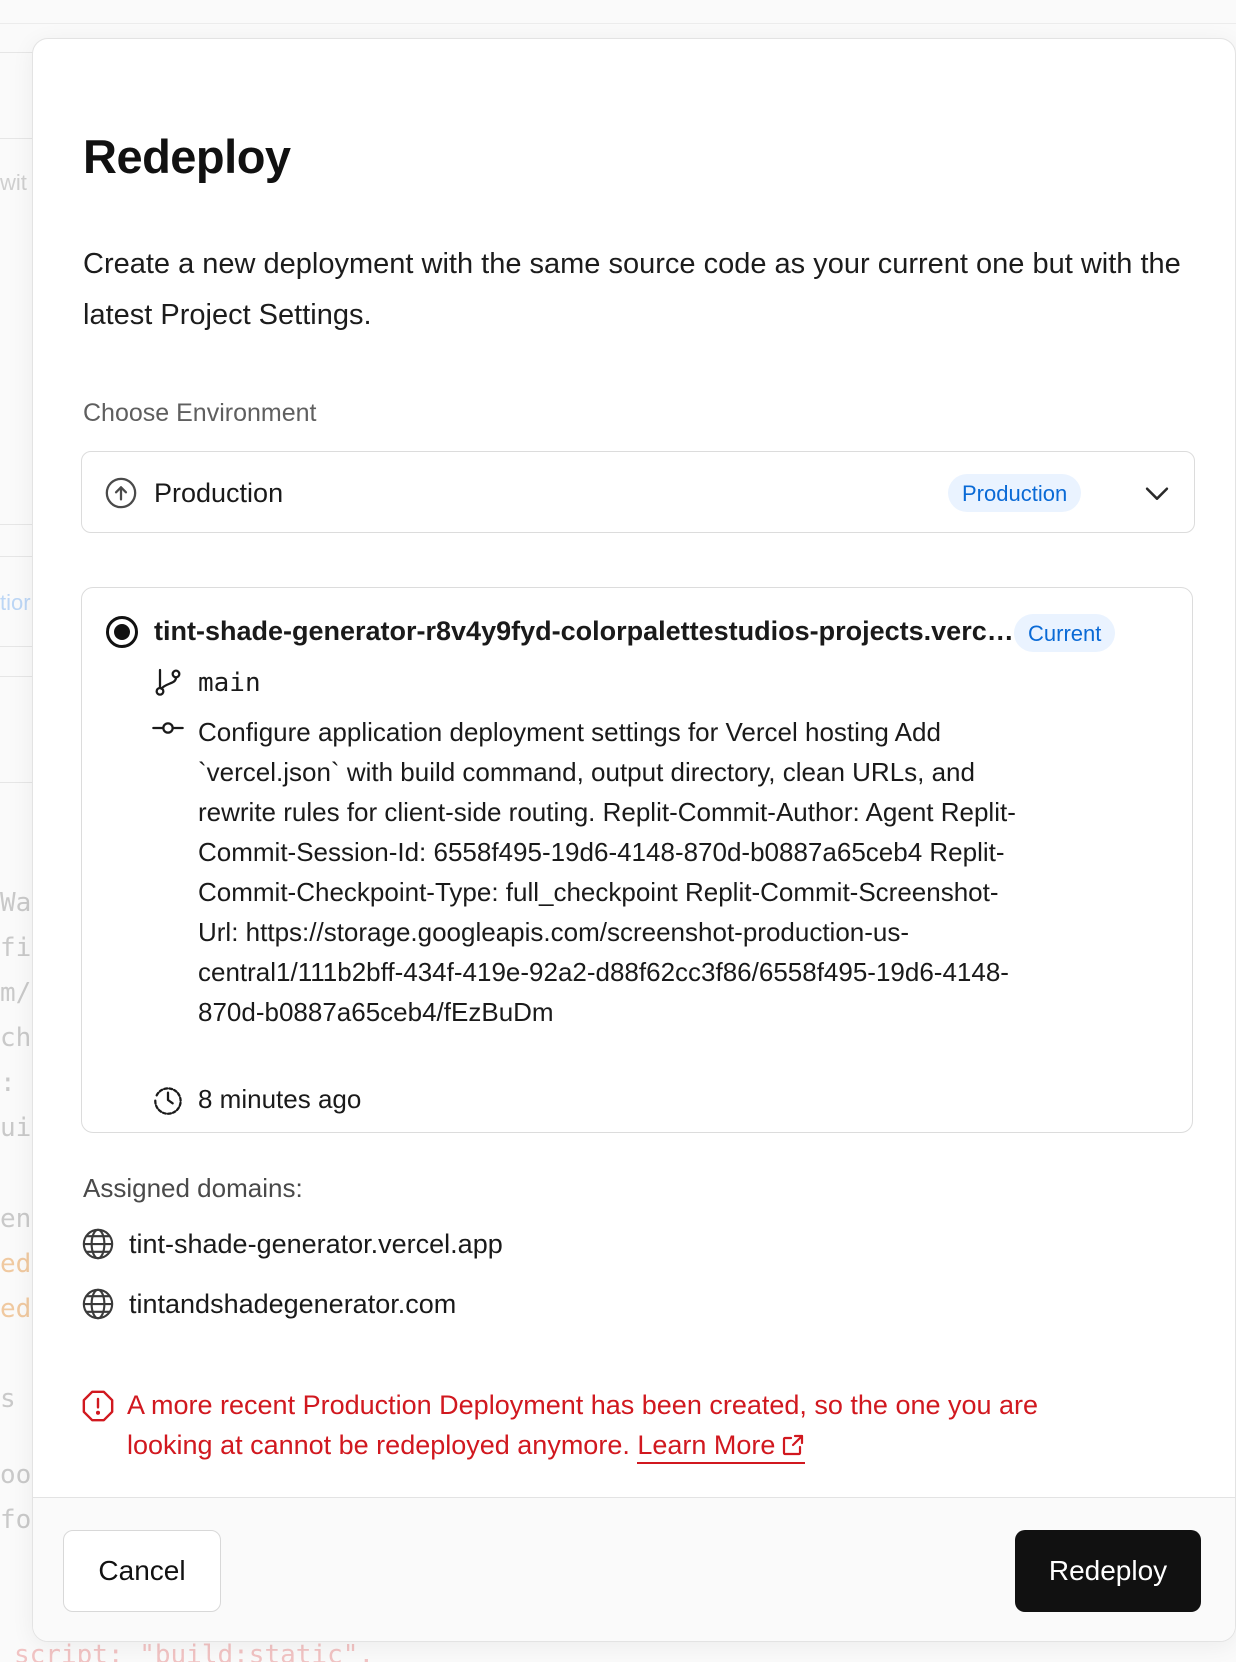 This screenshot has width=1236, height=1662. What do you see at coordinates (121, 493) in the screenshot?
I see `arrow-up-circle-icon` at bounding box center [121, 493].